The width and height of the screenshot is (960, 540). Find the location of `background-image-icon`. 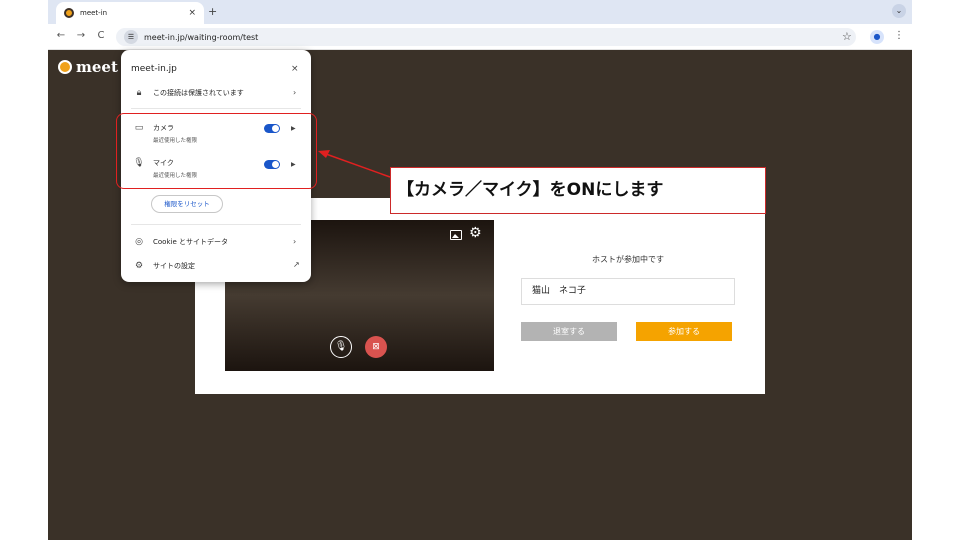

background-image-icon is located at coordinates (456, 235).